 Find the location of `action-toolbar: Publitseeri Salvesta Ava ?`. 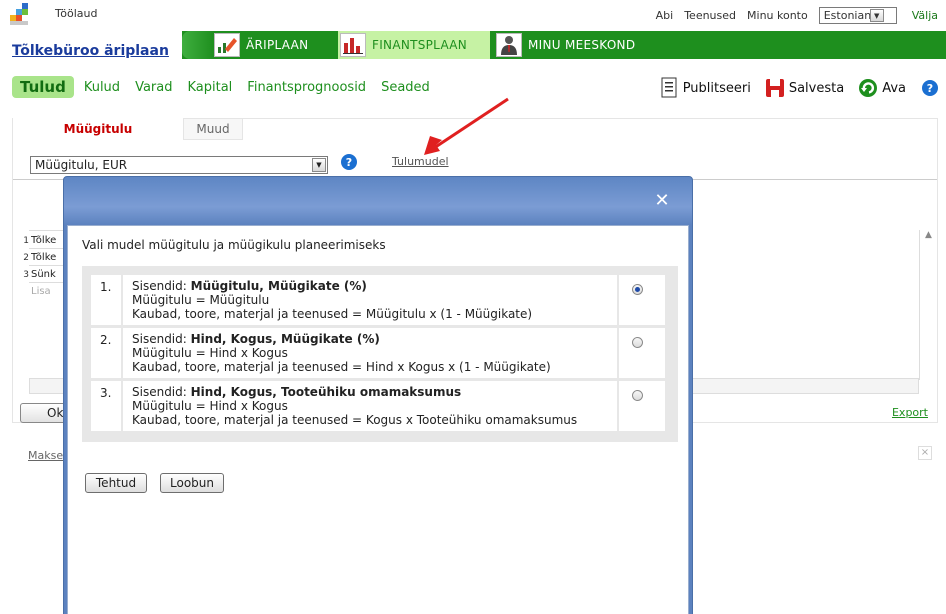

action-toolbar: Publitseeri Salvesta Ava ? is located at coordinates (791, 88).